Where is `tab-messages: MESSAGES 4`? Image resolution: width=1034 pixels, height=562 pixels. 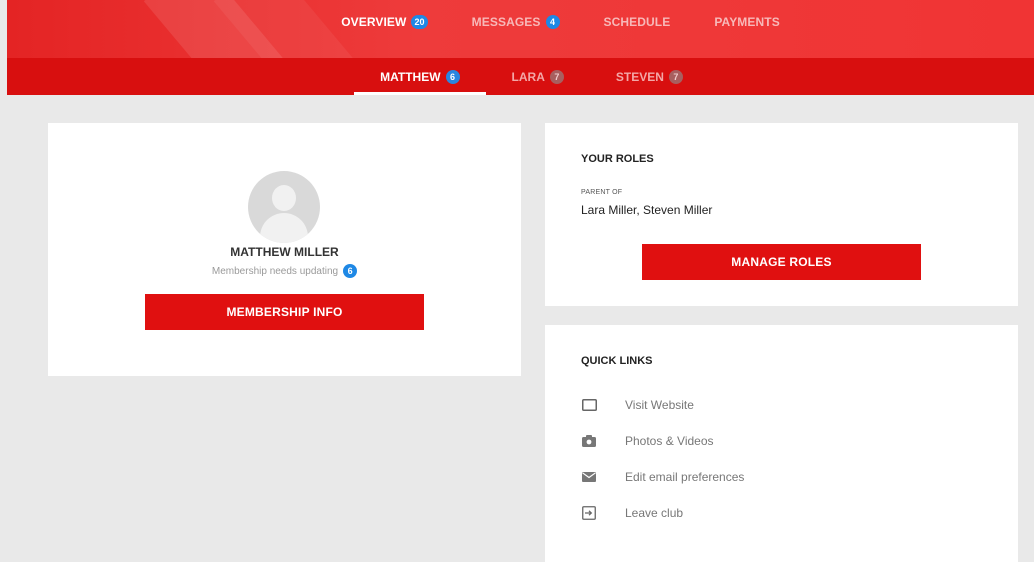 tab-messages: MESSAGES 4 is located at coordinates (516, 22).